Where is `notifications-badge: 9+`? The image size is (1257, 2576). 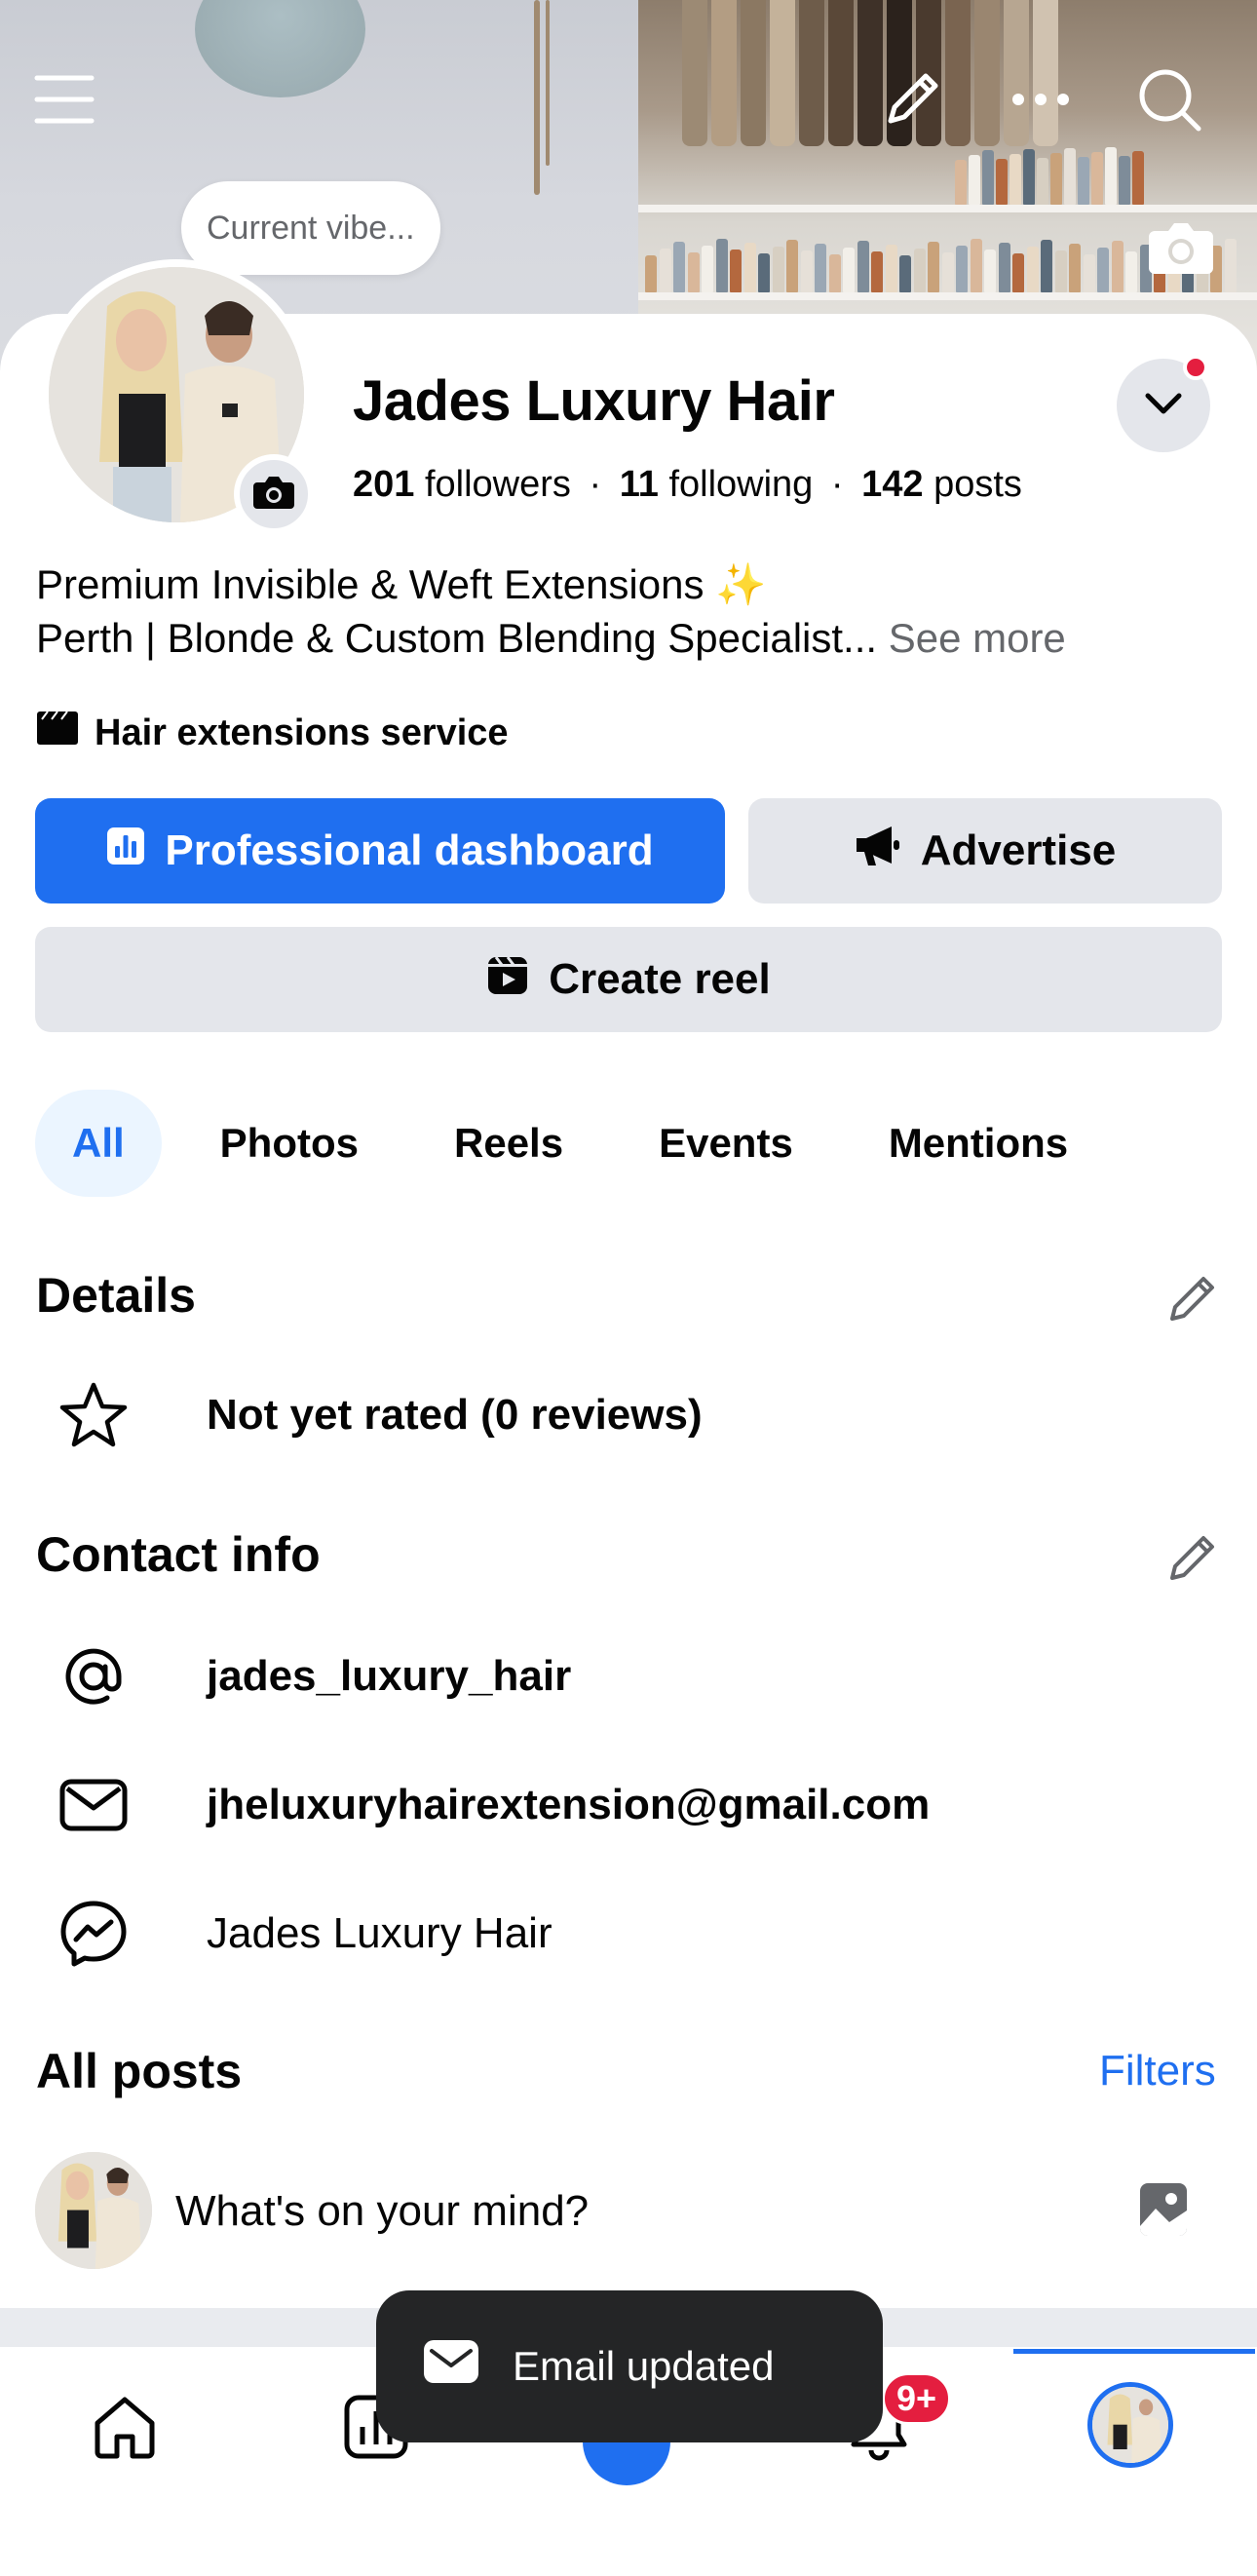 notifications-badge: 9+ is located at coordinates (917, 2398).